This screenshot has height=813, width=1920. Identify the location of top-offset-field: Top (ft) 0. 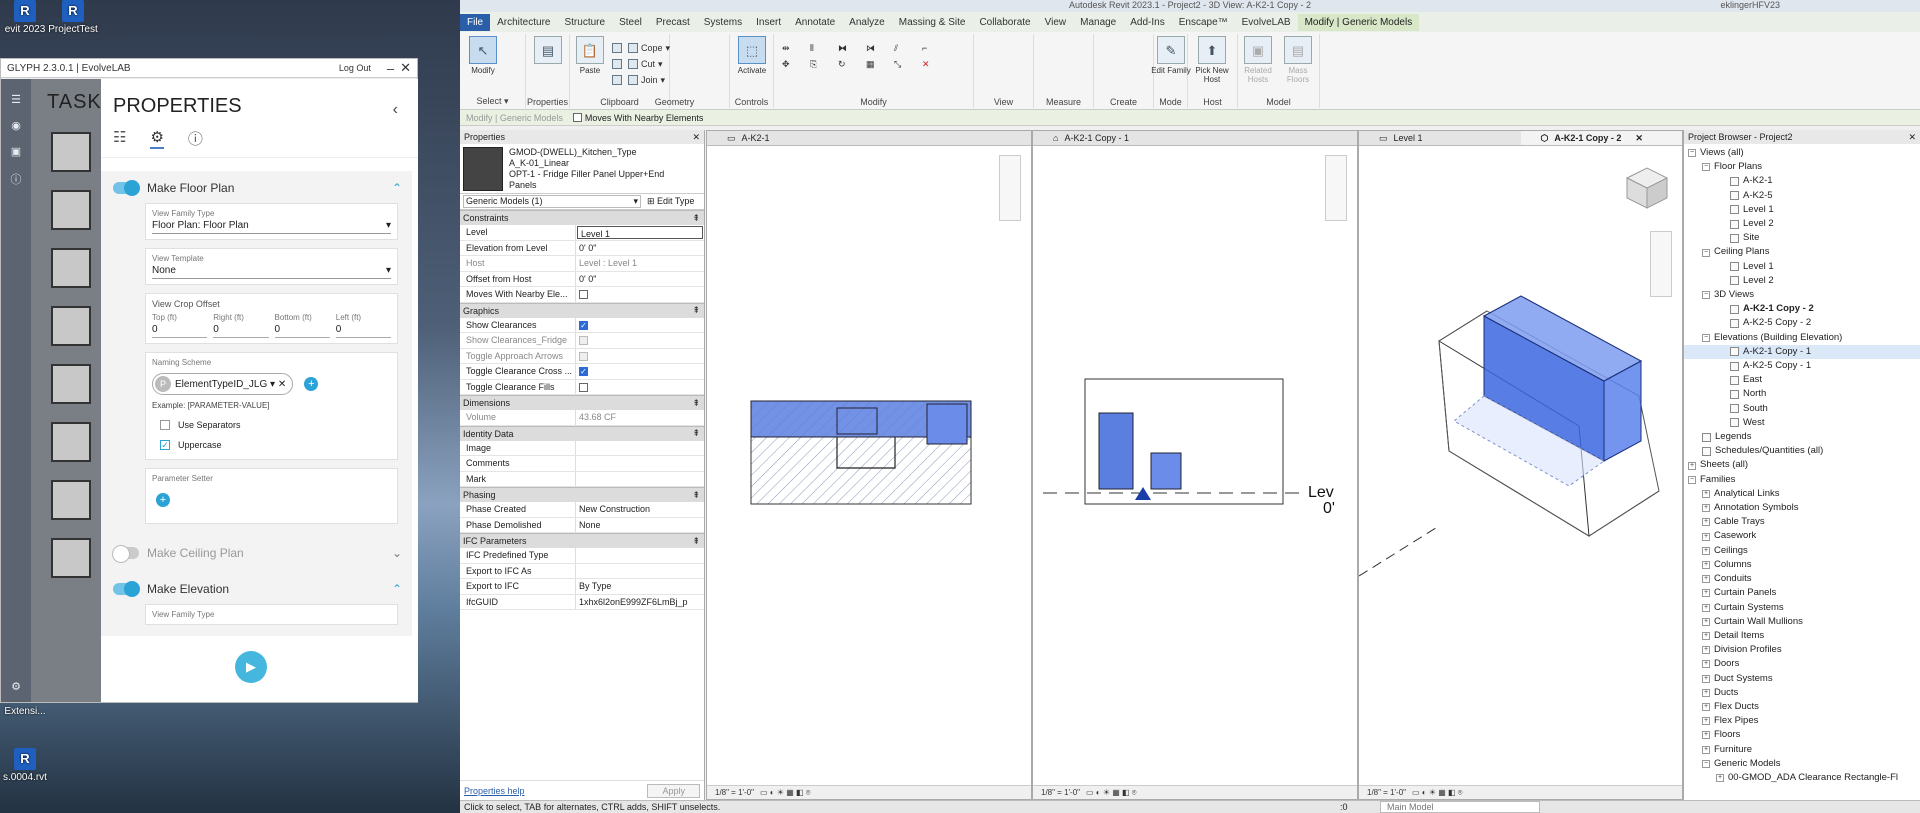
(180, 325).